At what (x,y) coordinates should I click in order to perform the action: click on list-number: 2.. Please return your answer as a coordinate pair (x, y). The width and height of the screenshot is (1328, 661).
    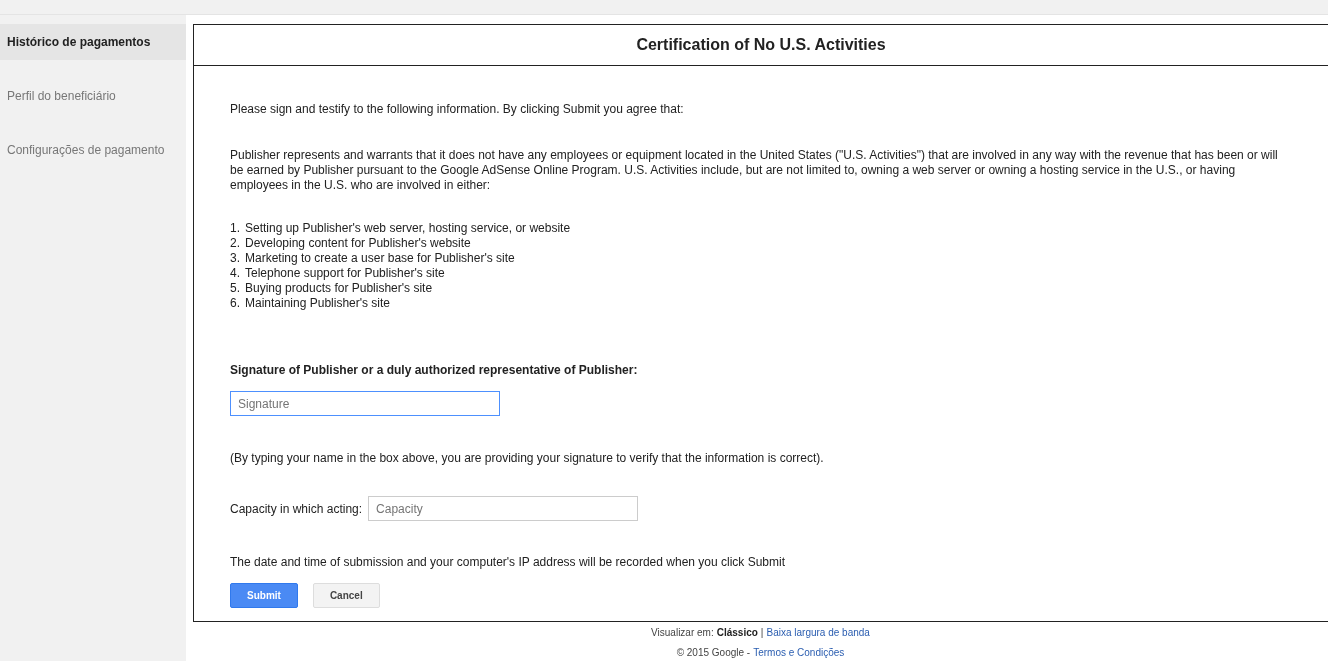
    Looking at the image, I should click on (235, 243).